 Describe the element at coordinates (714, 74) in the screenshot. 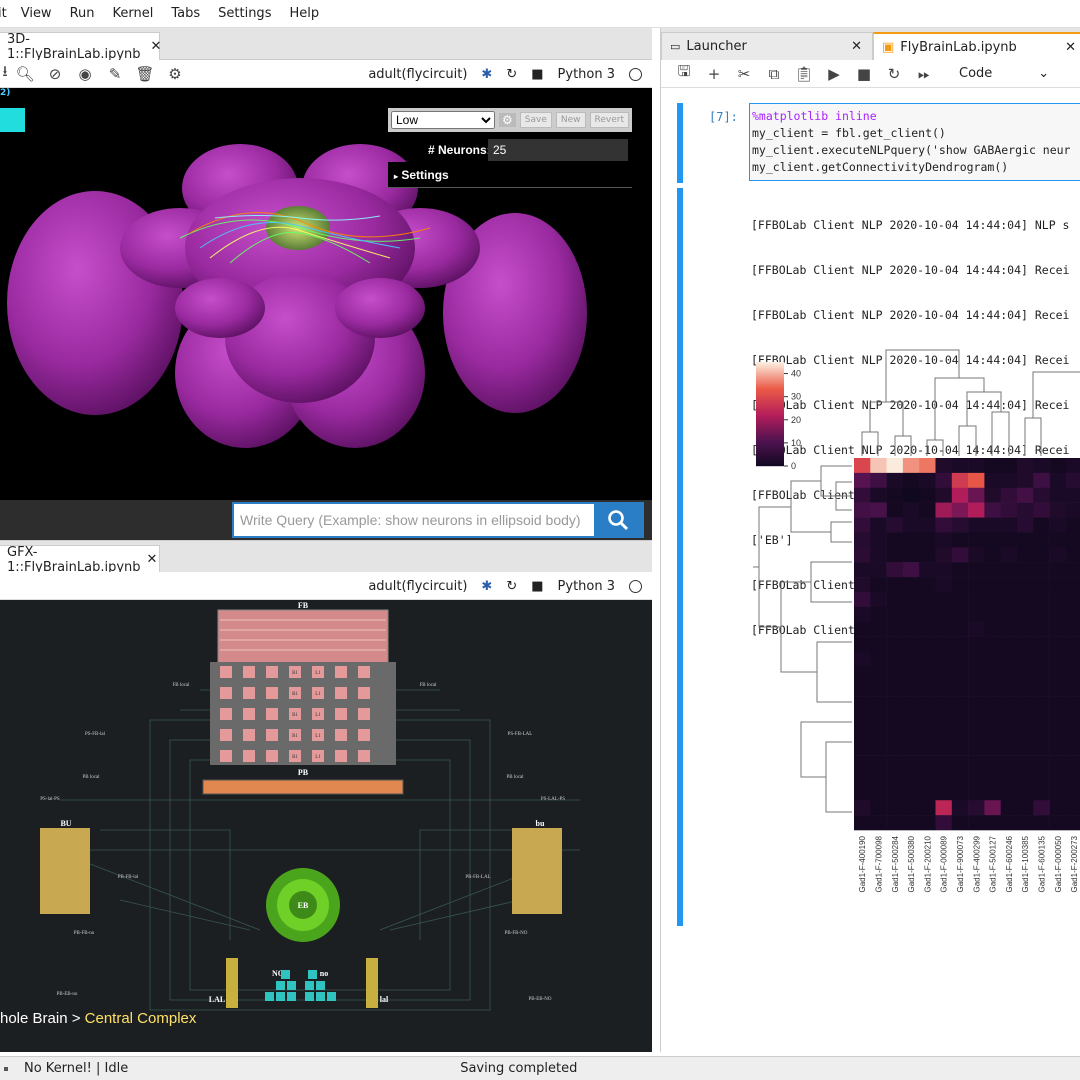

I see `add-icon: +` at that location.